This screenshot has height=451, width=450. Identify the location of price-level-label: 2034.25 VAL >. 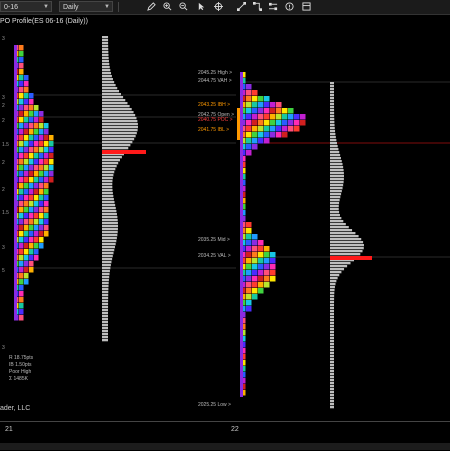
(214, 256).